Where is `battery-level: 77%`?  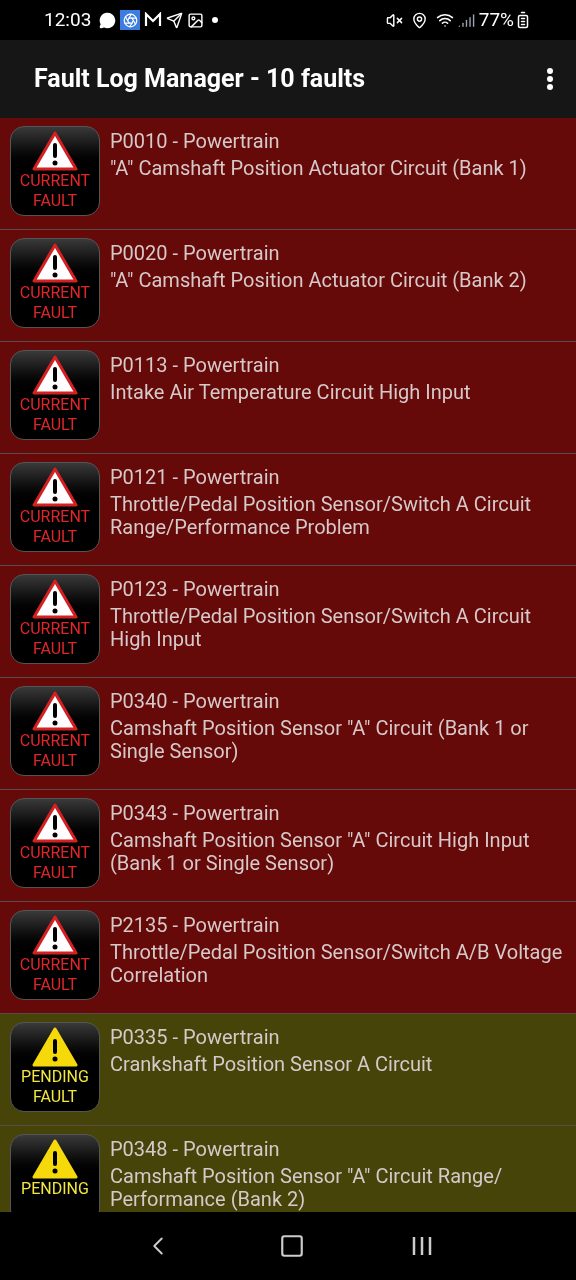
battery-level: 77% is located at coordinates (496, 19).